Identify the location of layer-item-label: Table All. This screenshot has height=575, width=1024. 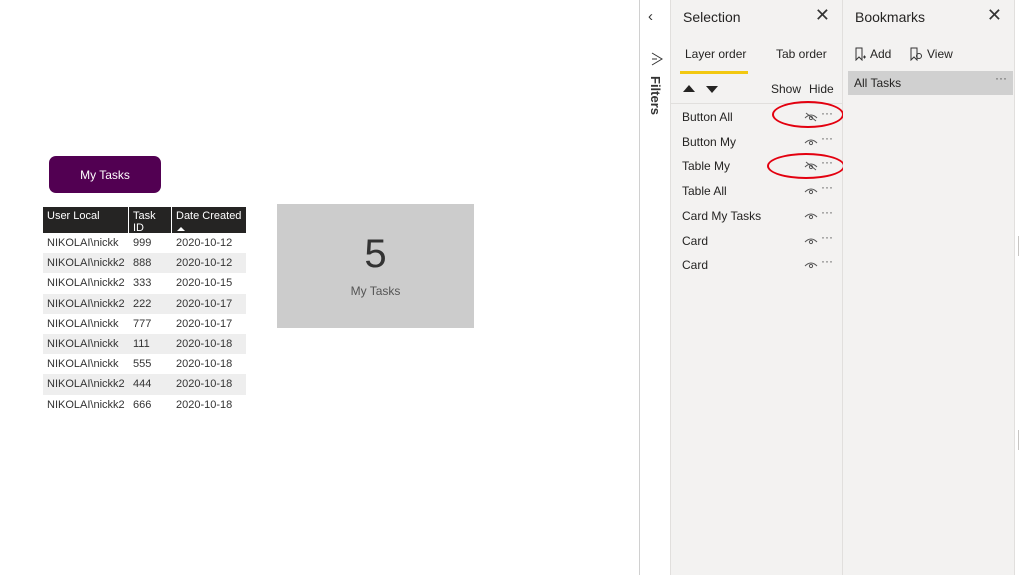
(704, 191).